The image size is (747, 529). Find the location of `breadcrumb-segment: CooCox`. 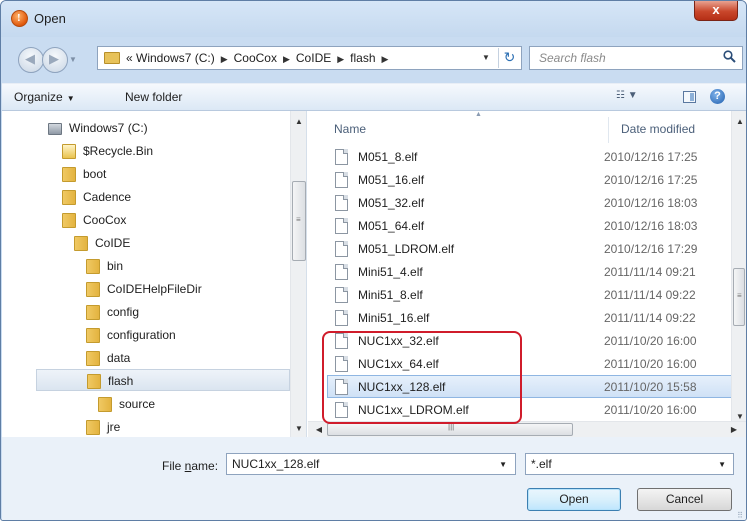

breadcrumb-segment: CooCox is located at coordinates (255, 58).